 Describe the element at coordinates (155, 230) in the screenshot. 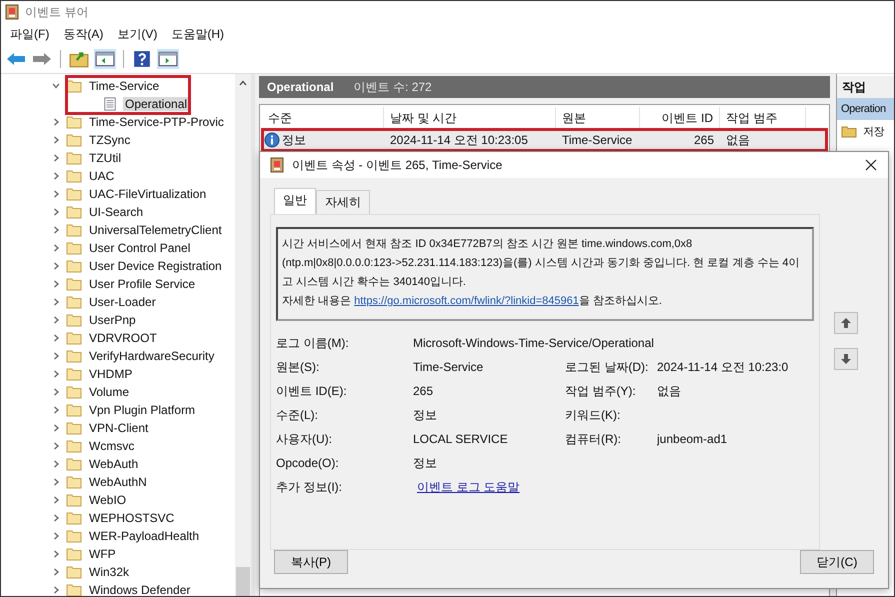

I see `tree-item: UniversalTelemetryClient` at that location.